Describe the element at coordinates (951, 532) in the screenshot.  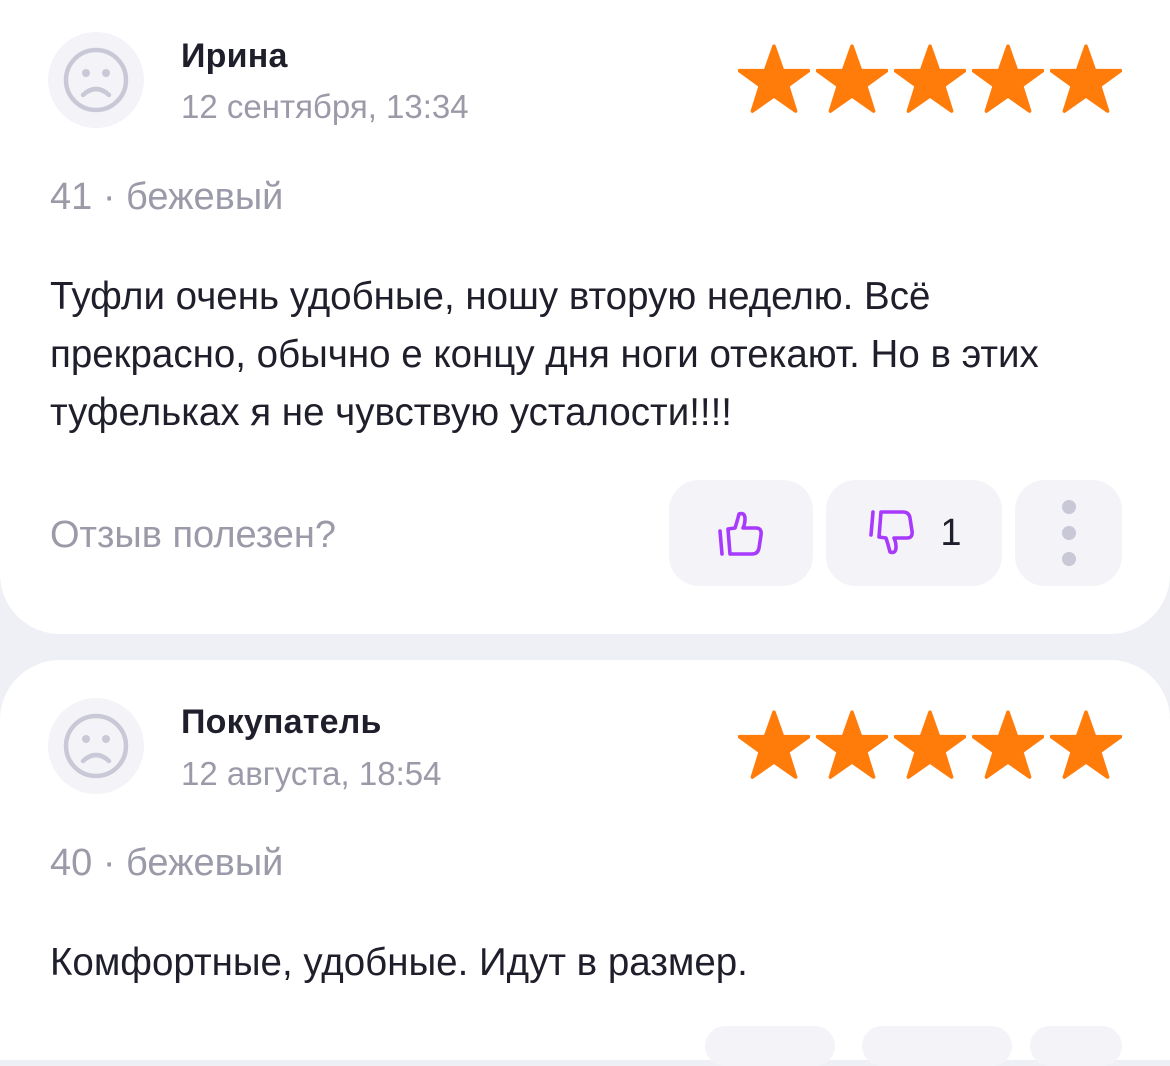
I see `dislike-count: 1` at that location.